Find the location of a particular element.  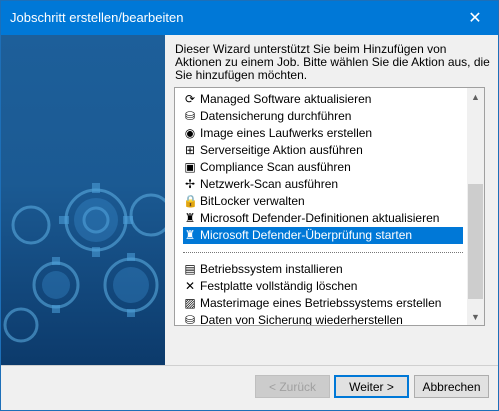

action-list-item: ⊞ Serverseitige Aktion ausführen is located at coordinates (323, 150).